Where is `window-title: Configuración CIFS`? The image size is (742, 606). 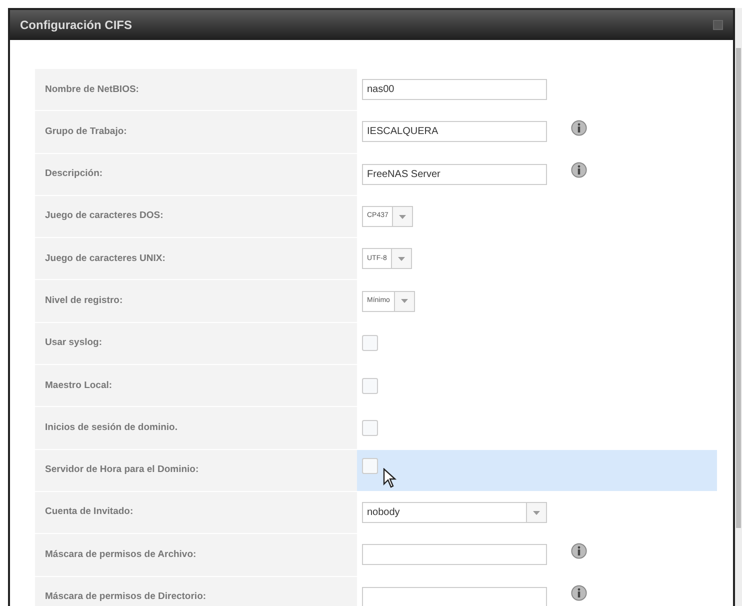 window-title: Configuración CIFS is located at coordinates (76, 25).